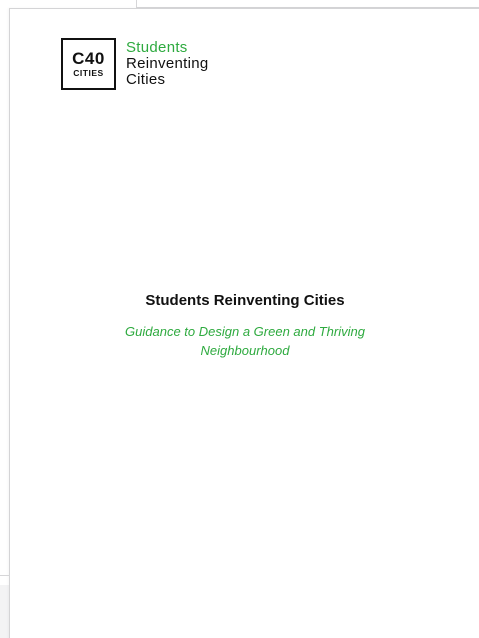 The height and width of the screenshot is (638, 479). What do you see at coordinates (146, 79) in the screenshot?
I see `logo-line-cities: Cities` at bounding box center [146, 79].